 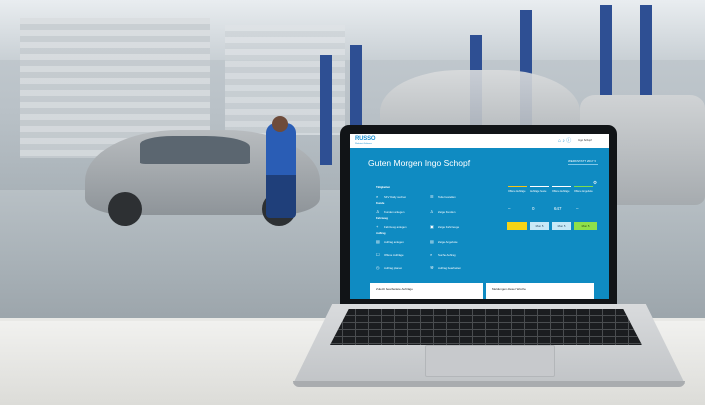 I want to click on trackpad, so click(x=490, y=361).